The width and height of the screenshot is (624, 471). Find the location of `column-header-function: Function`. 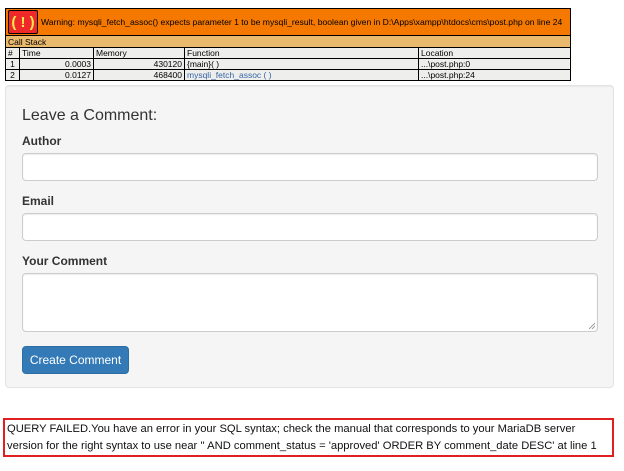

column-header-function: Function is located at coordinates (301, 53).